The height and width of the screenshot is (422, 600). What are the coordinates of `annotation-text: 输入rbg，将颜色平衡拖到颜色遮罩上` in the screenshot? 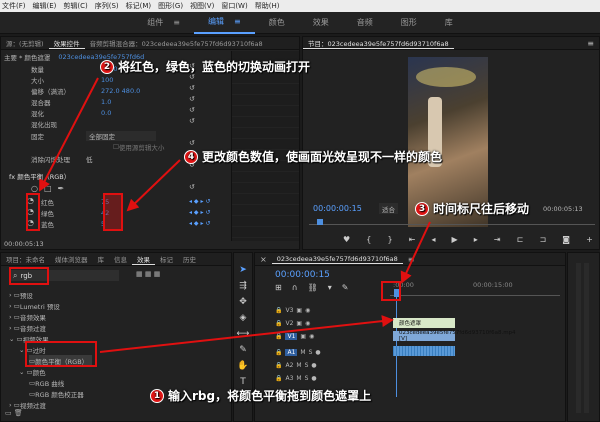 It's located at (270, 396).